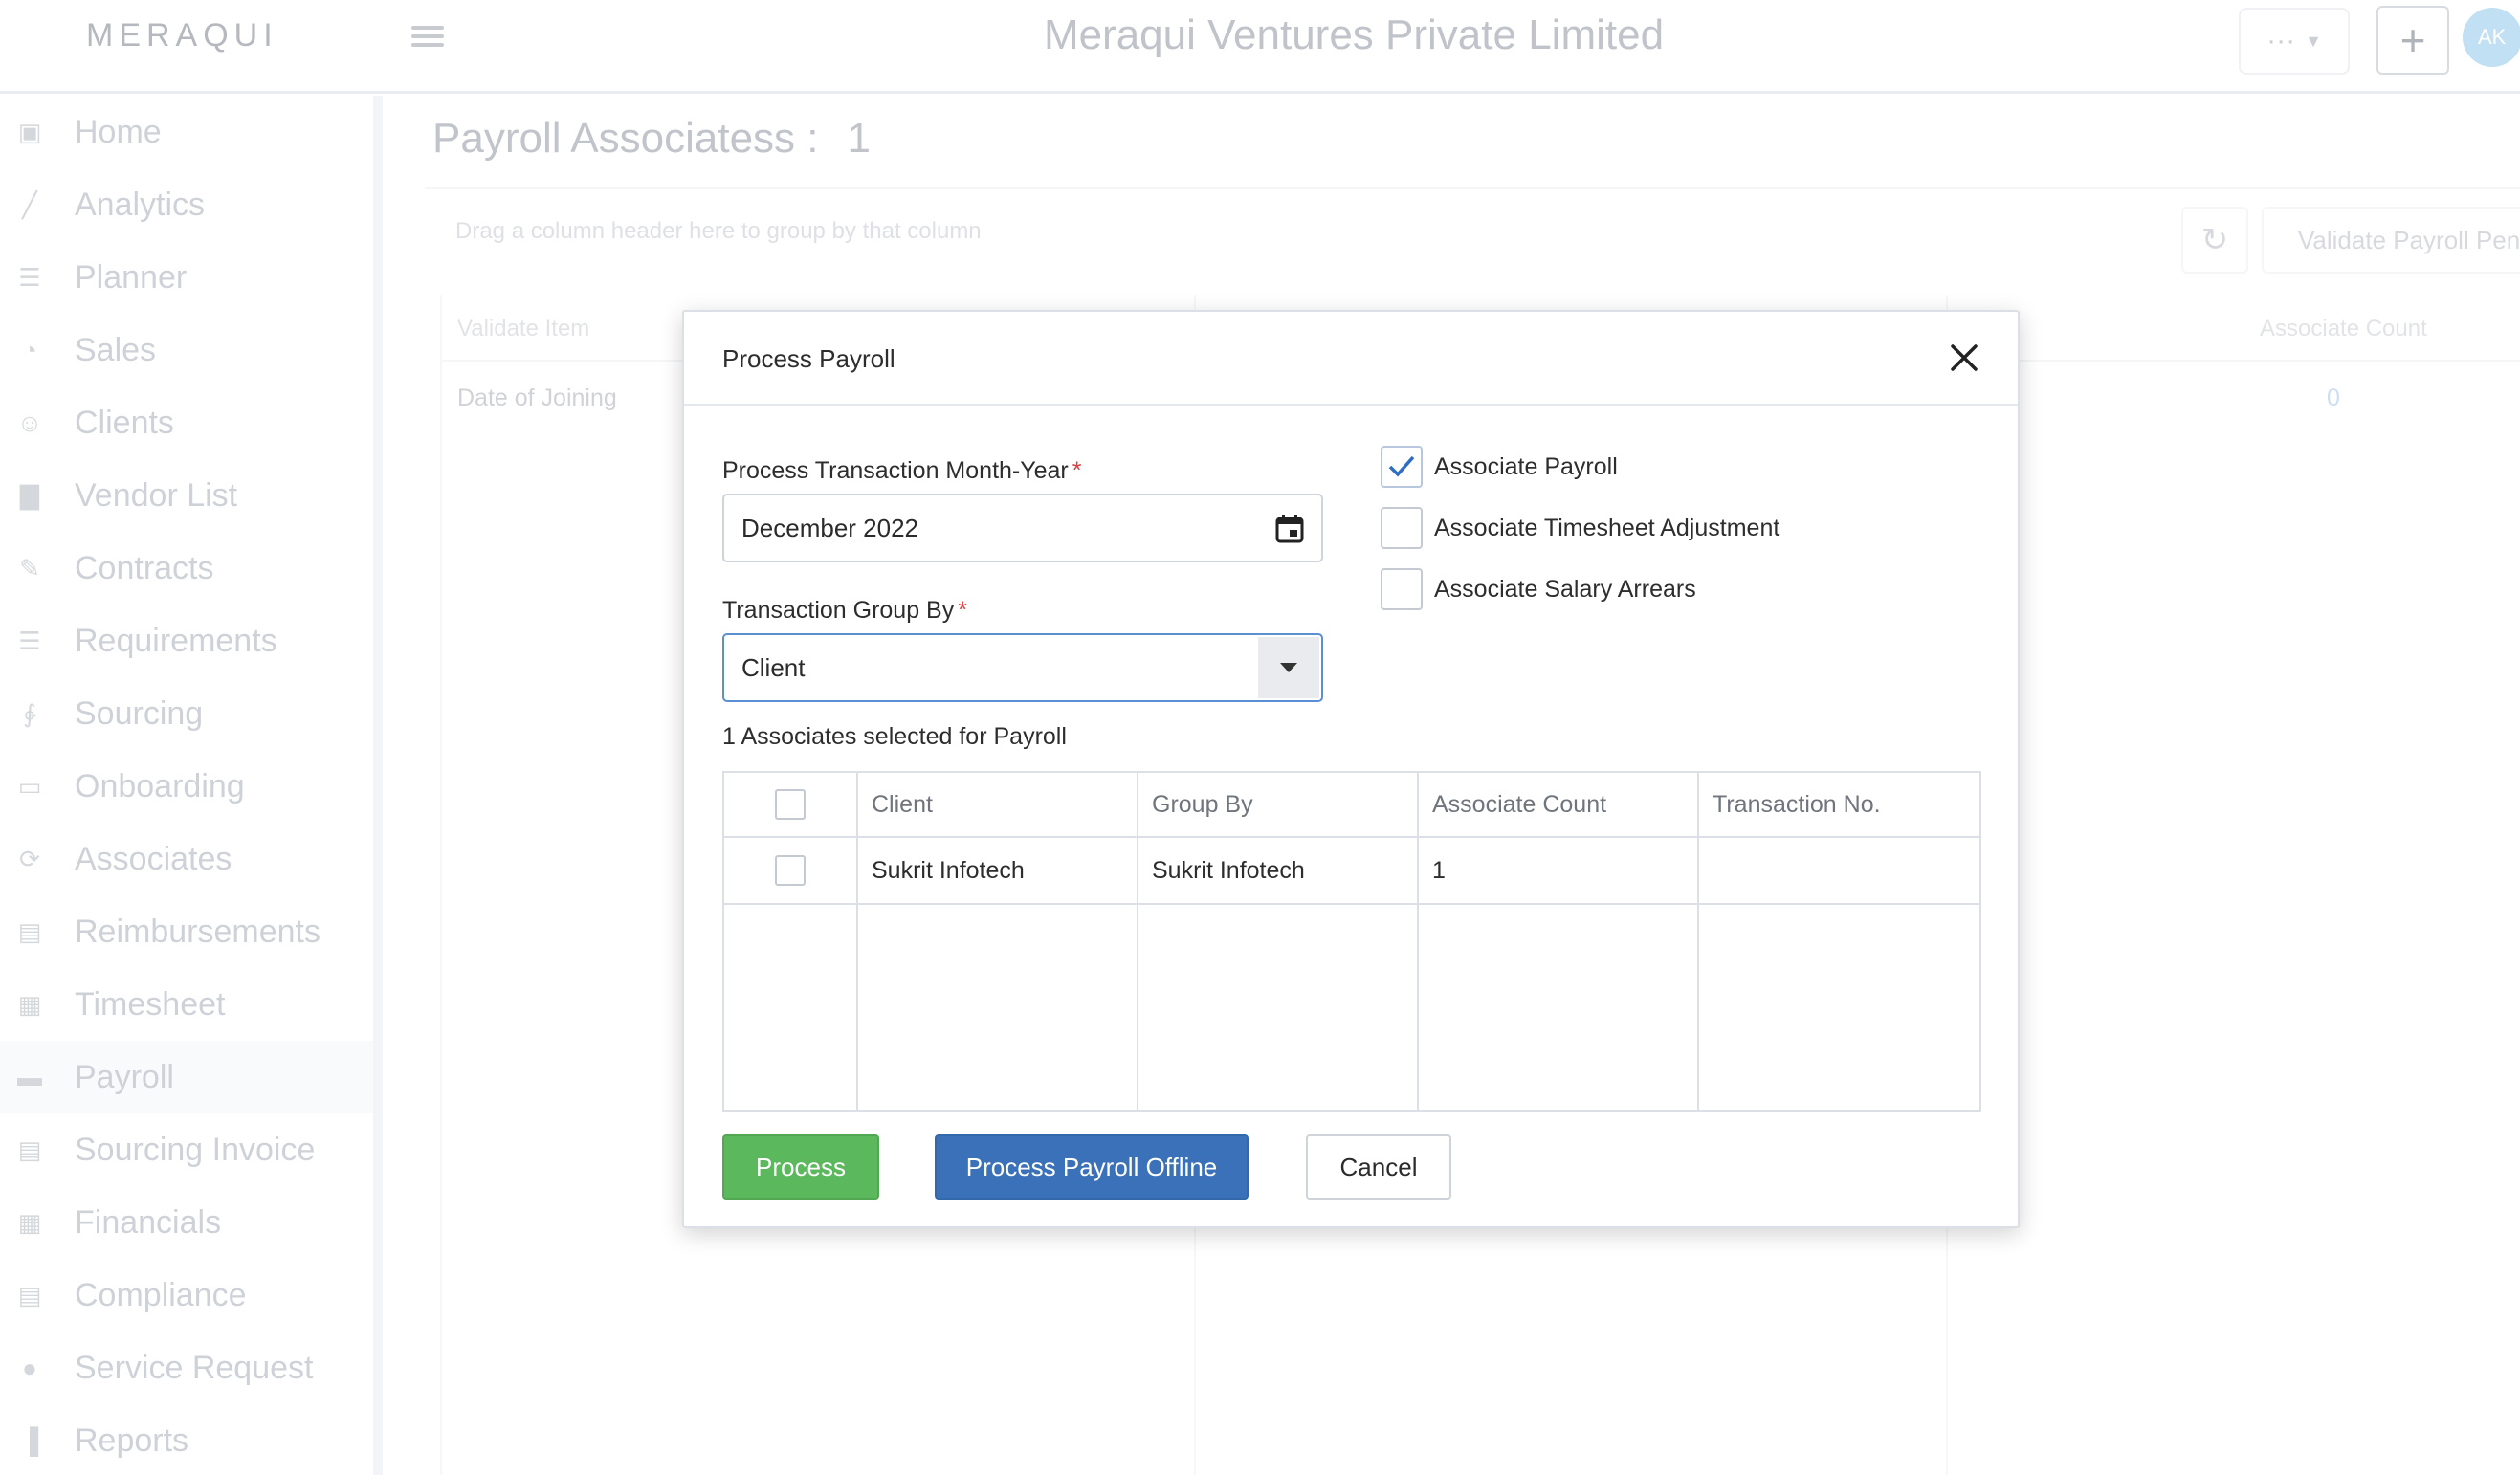 The height and width of the screenshot is (1475, 2520). Describe the element at coordinates (1402, 589) in the screenshot. I see `salary-arrears-checkbox` at that location.